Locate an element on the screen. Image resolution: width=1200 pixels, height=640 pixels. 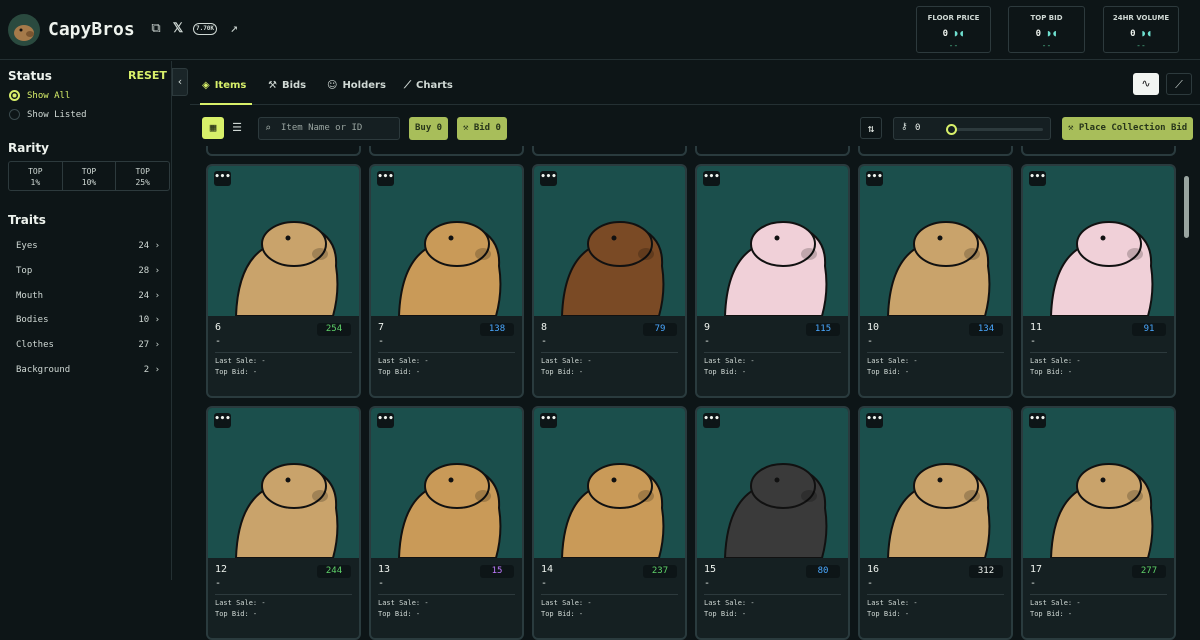
rarity-rank-badge: 277 is located at coordinates (1149, 571).